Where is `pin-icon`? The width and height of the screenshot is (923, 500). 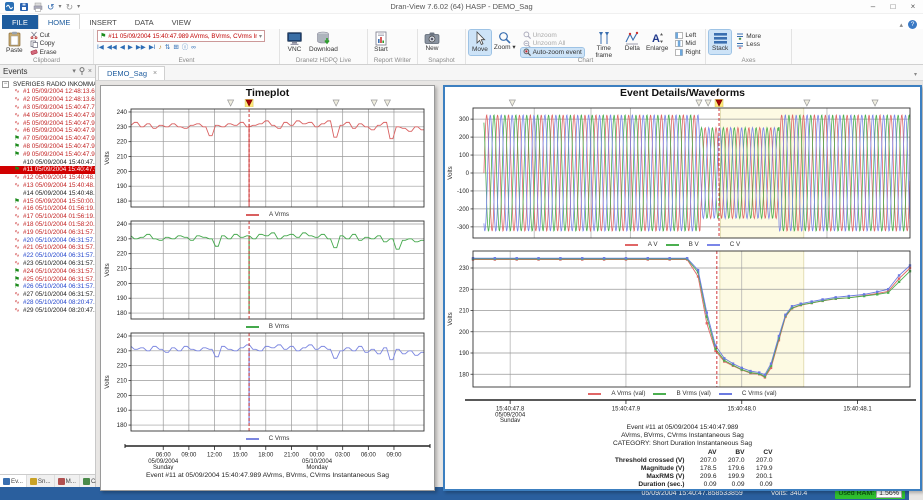 pin-icon is located at coordinates (82, 71).